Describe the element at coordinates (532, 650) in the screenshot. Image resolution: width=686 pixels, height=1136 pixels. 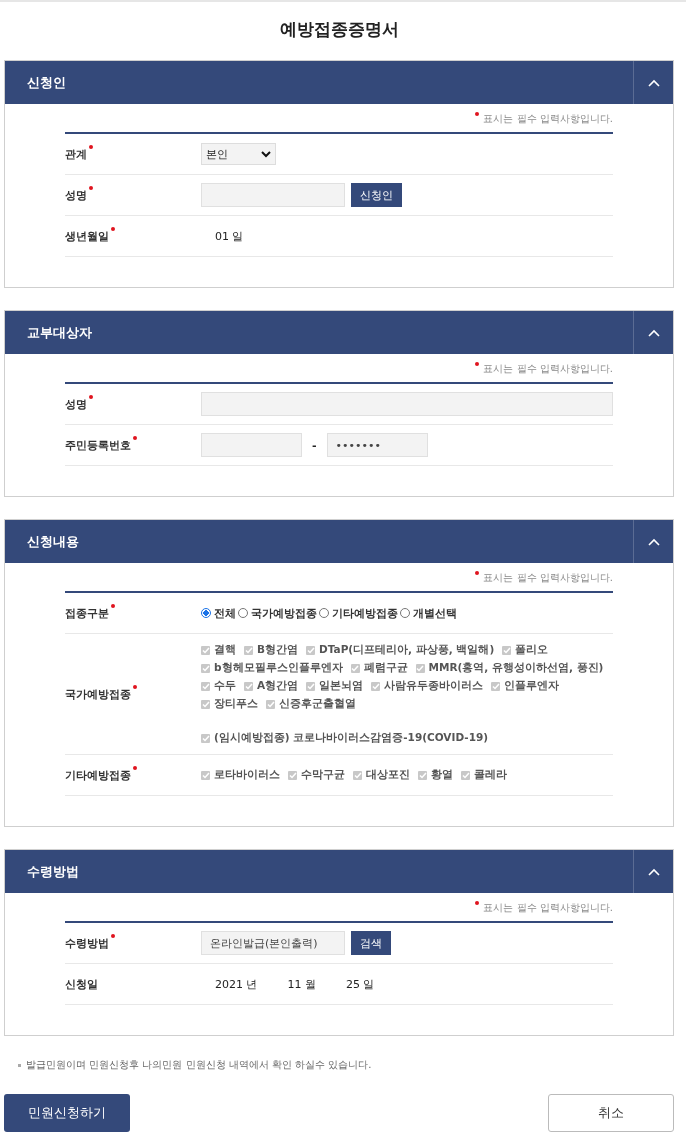
I see `checkbox-label: 폴리오` at that location.